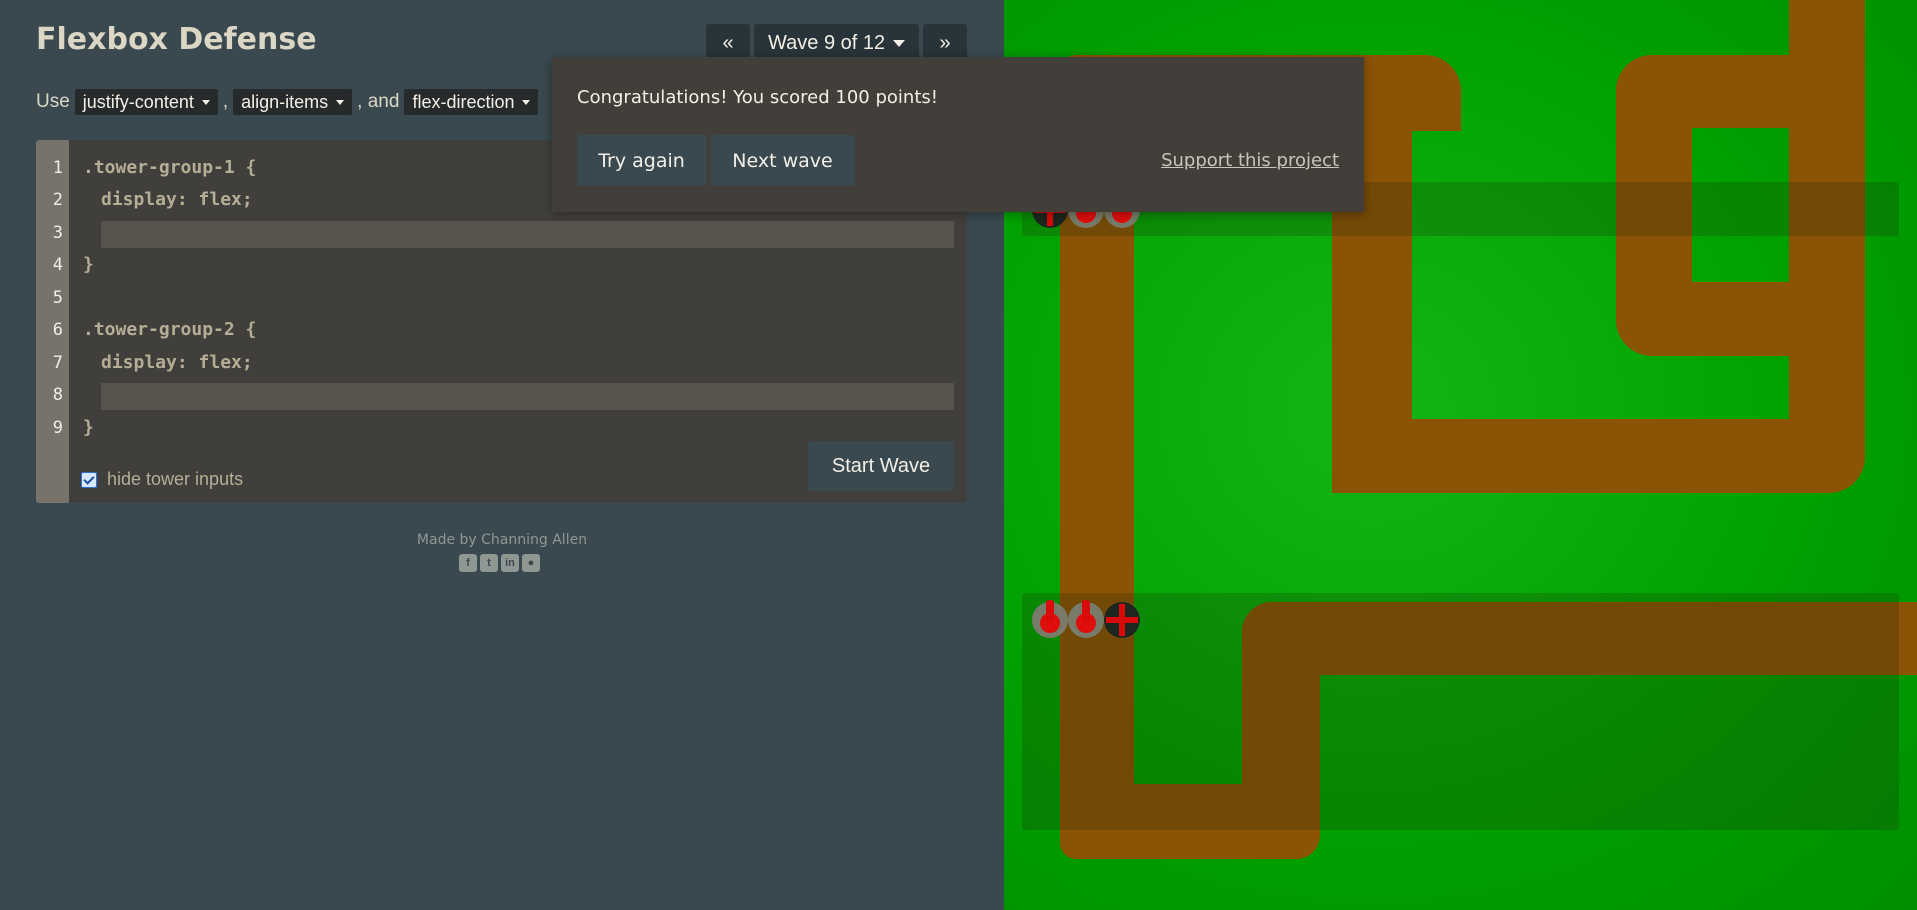 This screenshot has height=910, width=1917. Describe the element at coordinates (502, 540) in the screenshot. I see `author-credit: Made by Channing Allen` at that location.